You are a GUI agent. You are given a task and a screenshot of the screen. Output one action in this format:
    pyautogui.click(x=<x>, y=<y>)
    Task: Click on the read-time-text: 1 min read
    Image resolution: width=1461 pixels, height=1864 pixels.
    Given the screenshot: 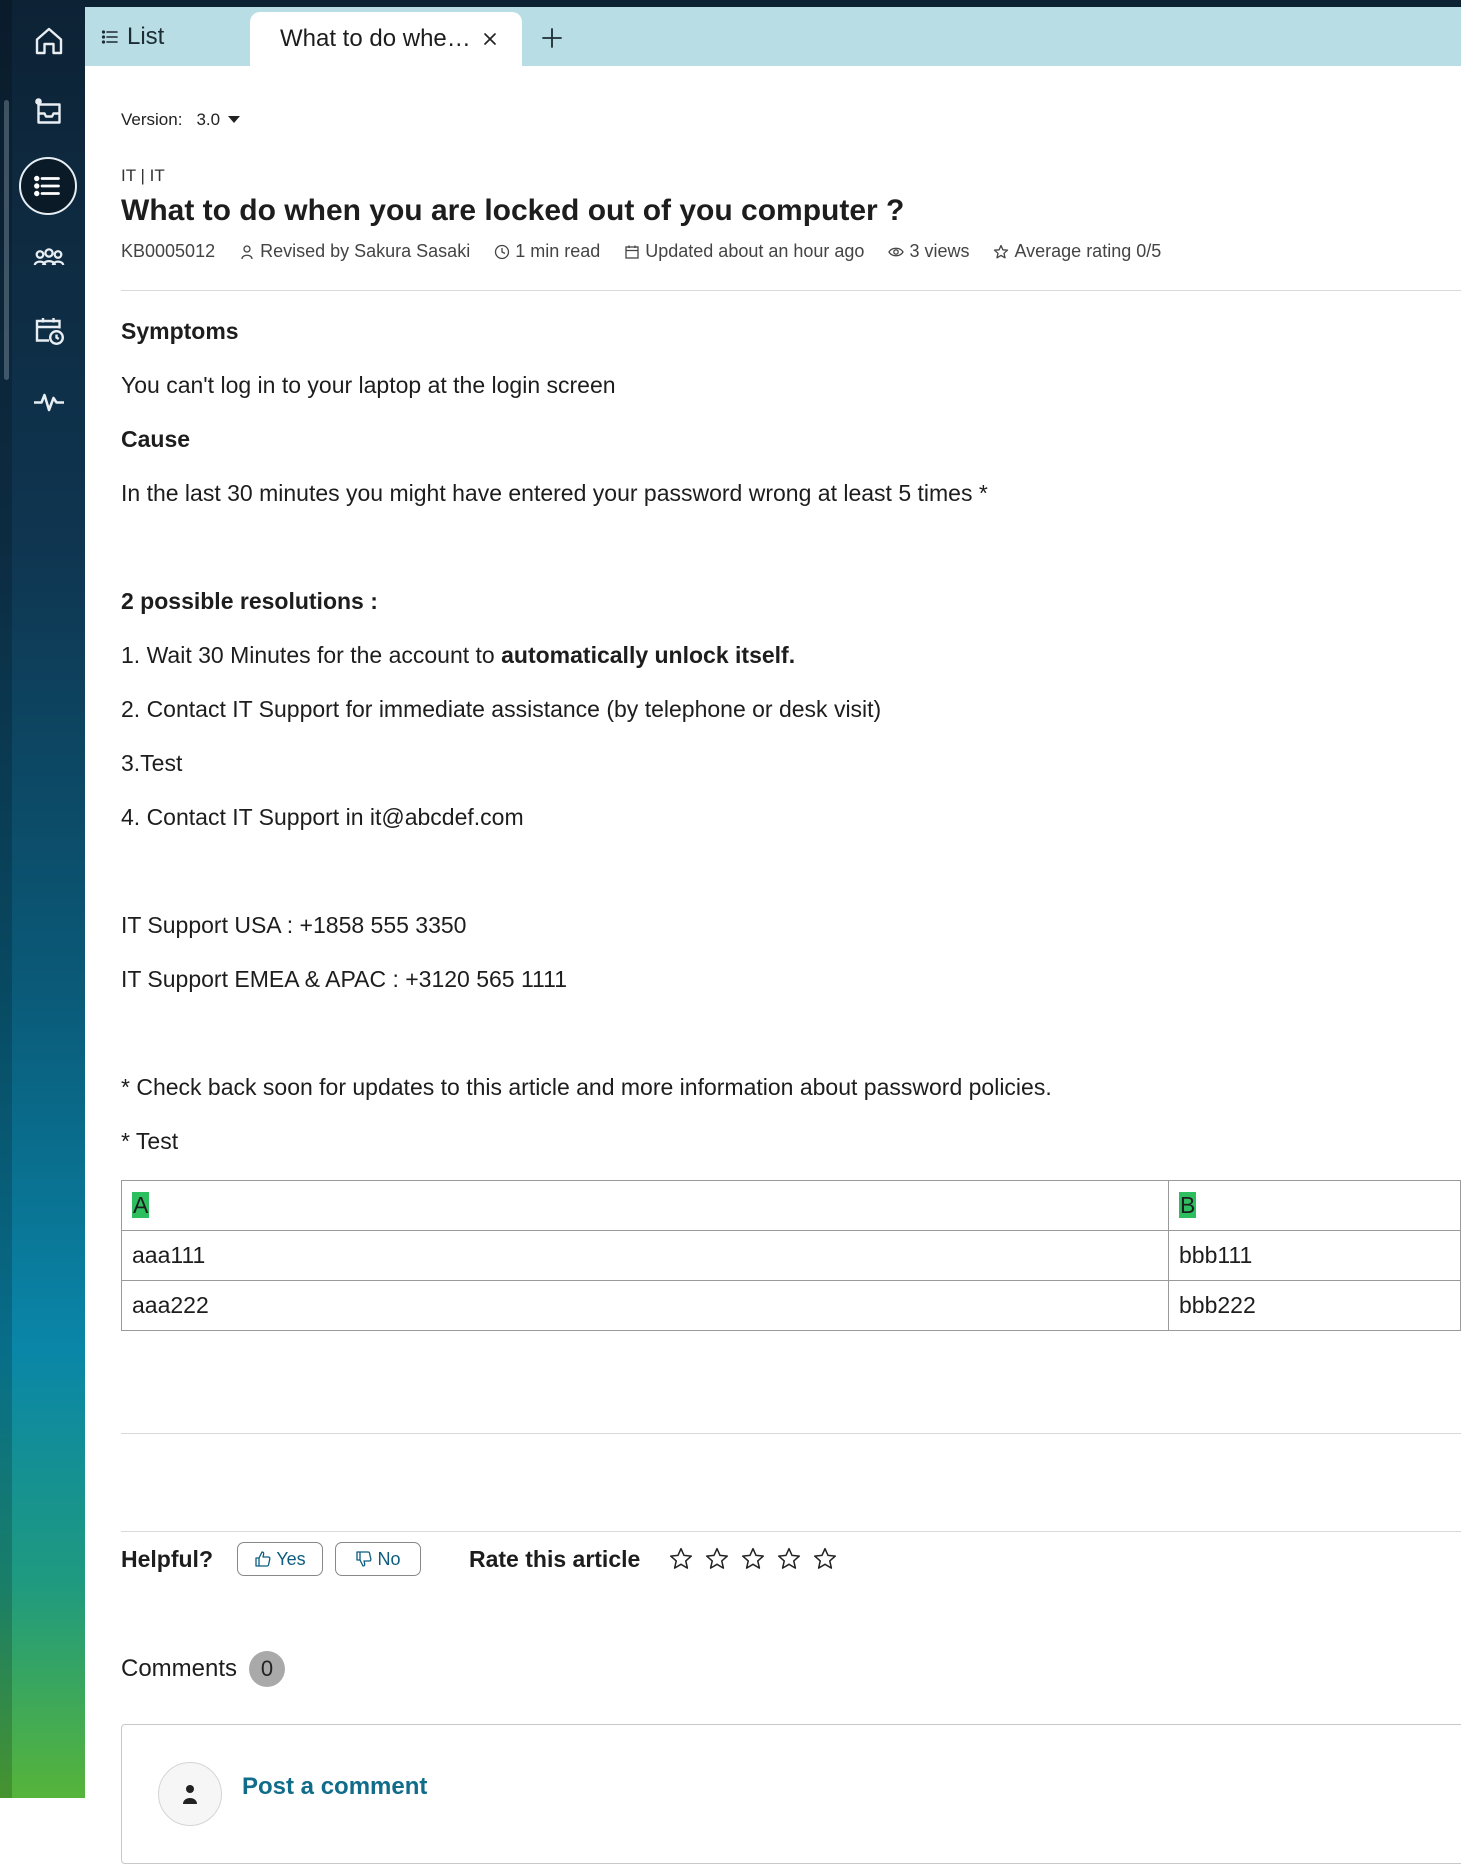 What is the action you would take?
    pyautogui.click(x=558, y=251)
    